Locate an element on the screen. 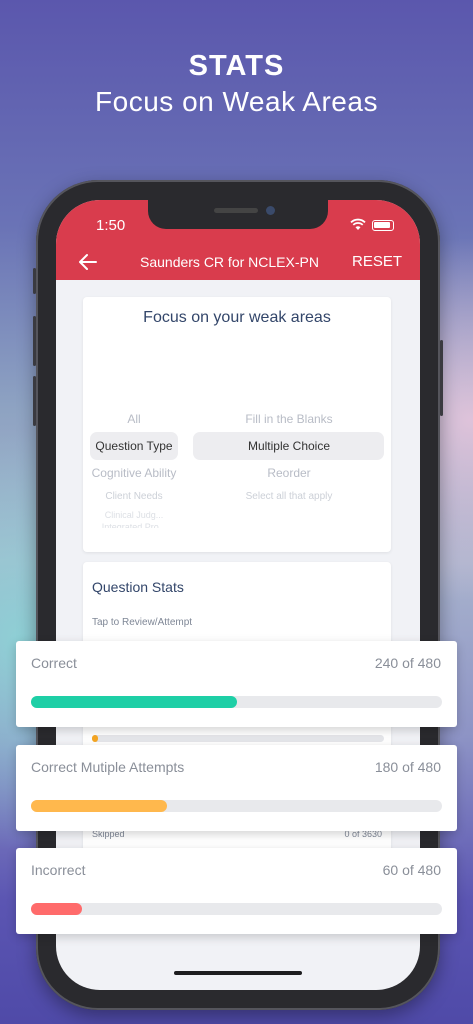 The width and height of the screenshot is (473, 1024). volume-down-button is located at coordinates (34, 401).